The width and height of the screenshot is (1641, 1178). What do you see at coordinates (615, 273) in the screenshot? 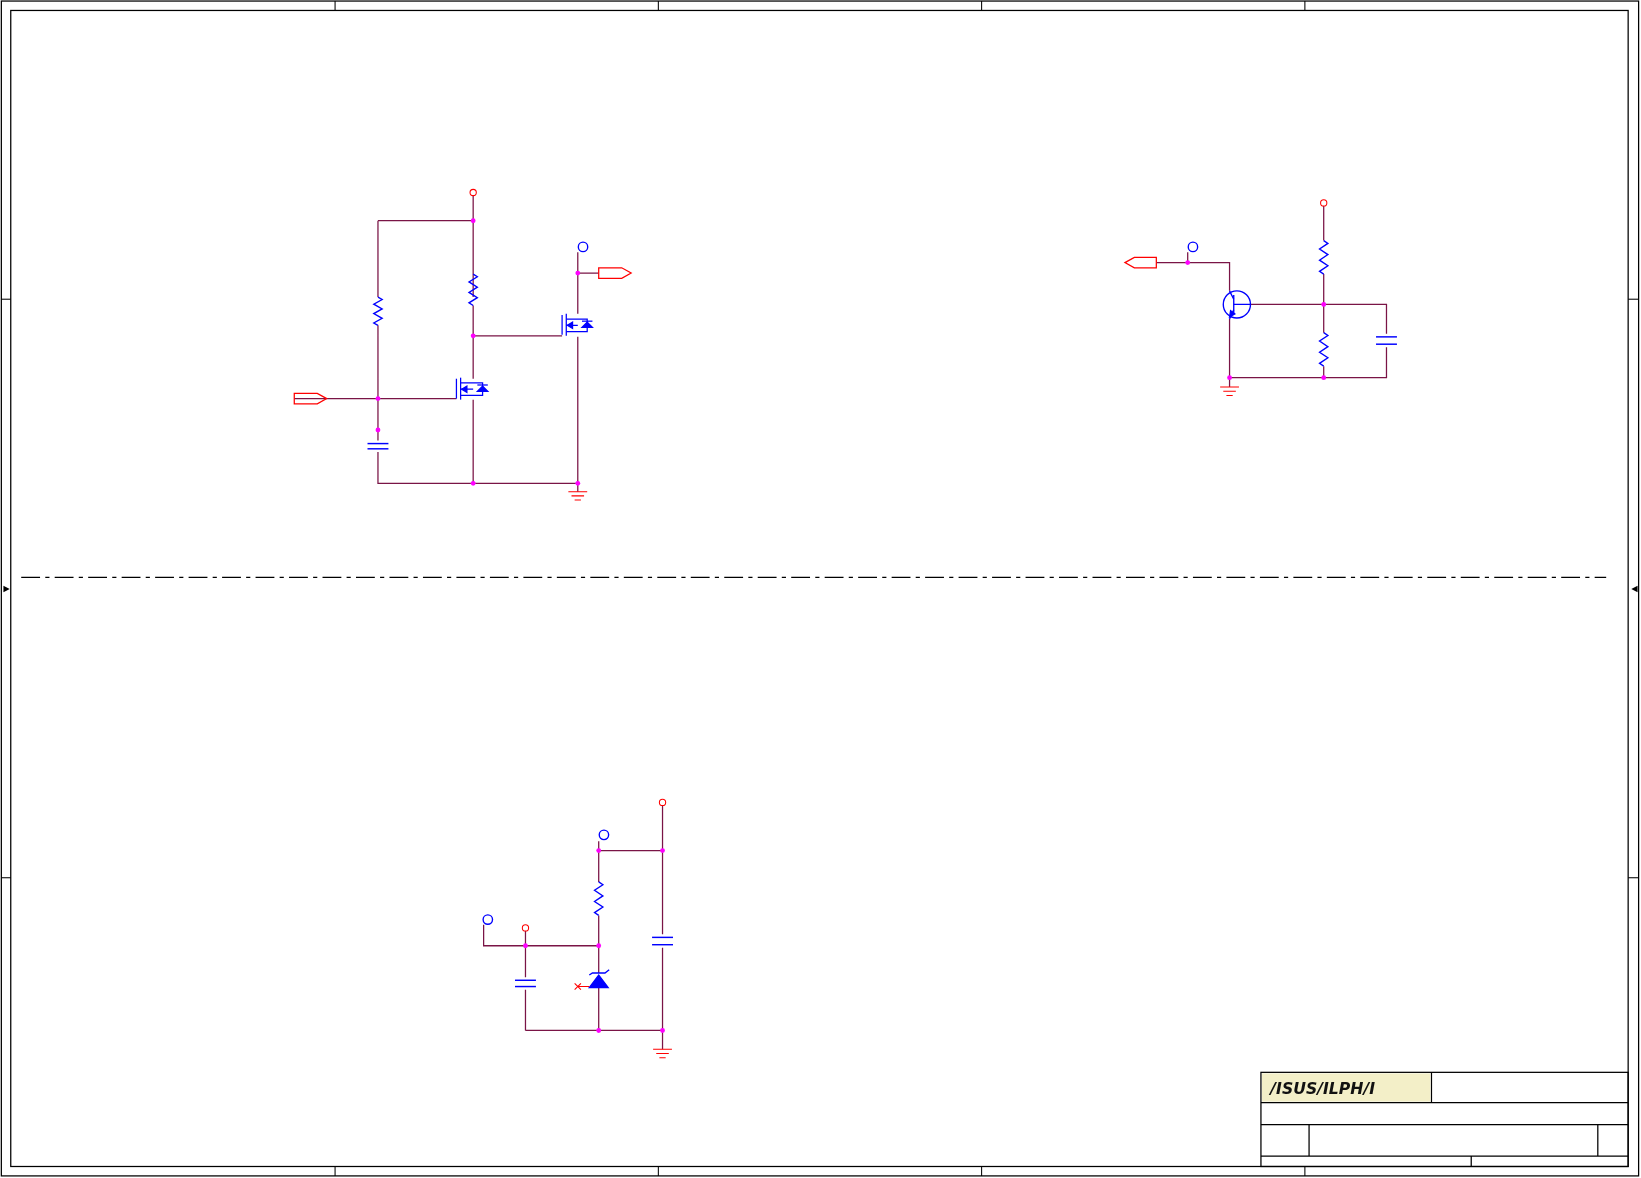
I see `output-port-symbol` at bounding box center [615, 273].